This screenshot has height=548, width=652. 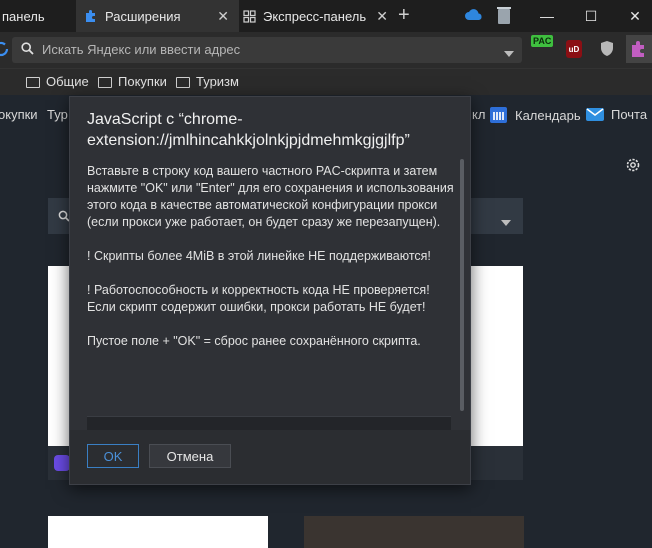 I want to click on bookmark-label: Покупки, so click(x=142, y=81).